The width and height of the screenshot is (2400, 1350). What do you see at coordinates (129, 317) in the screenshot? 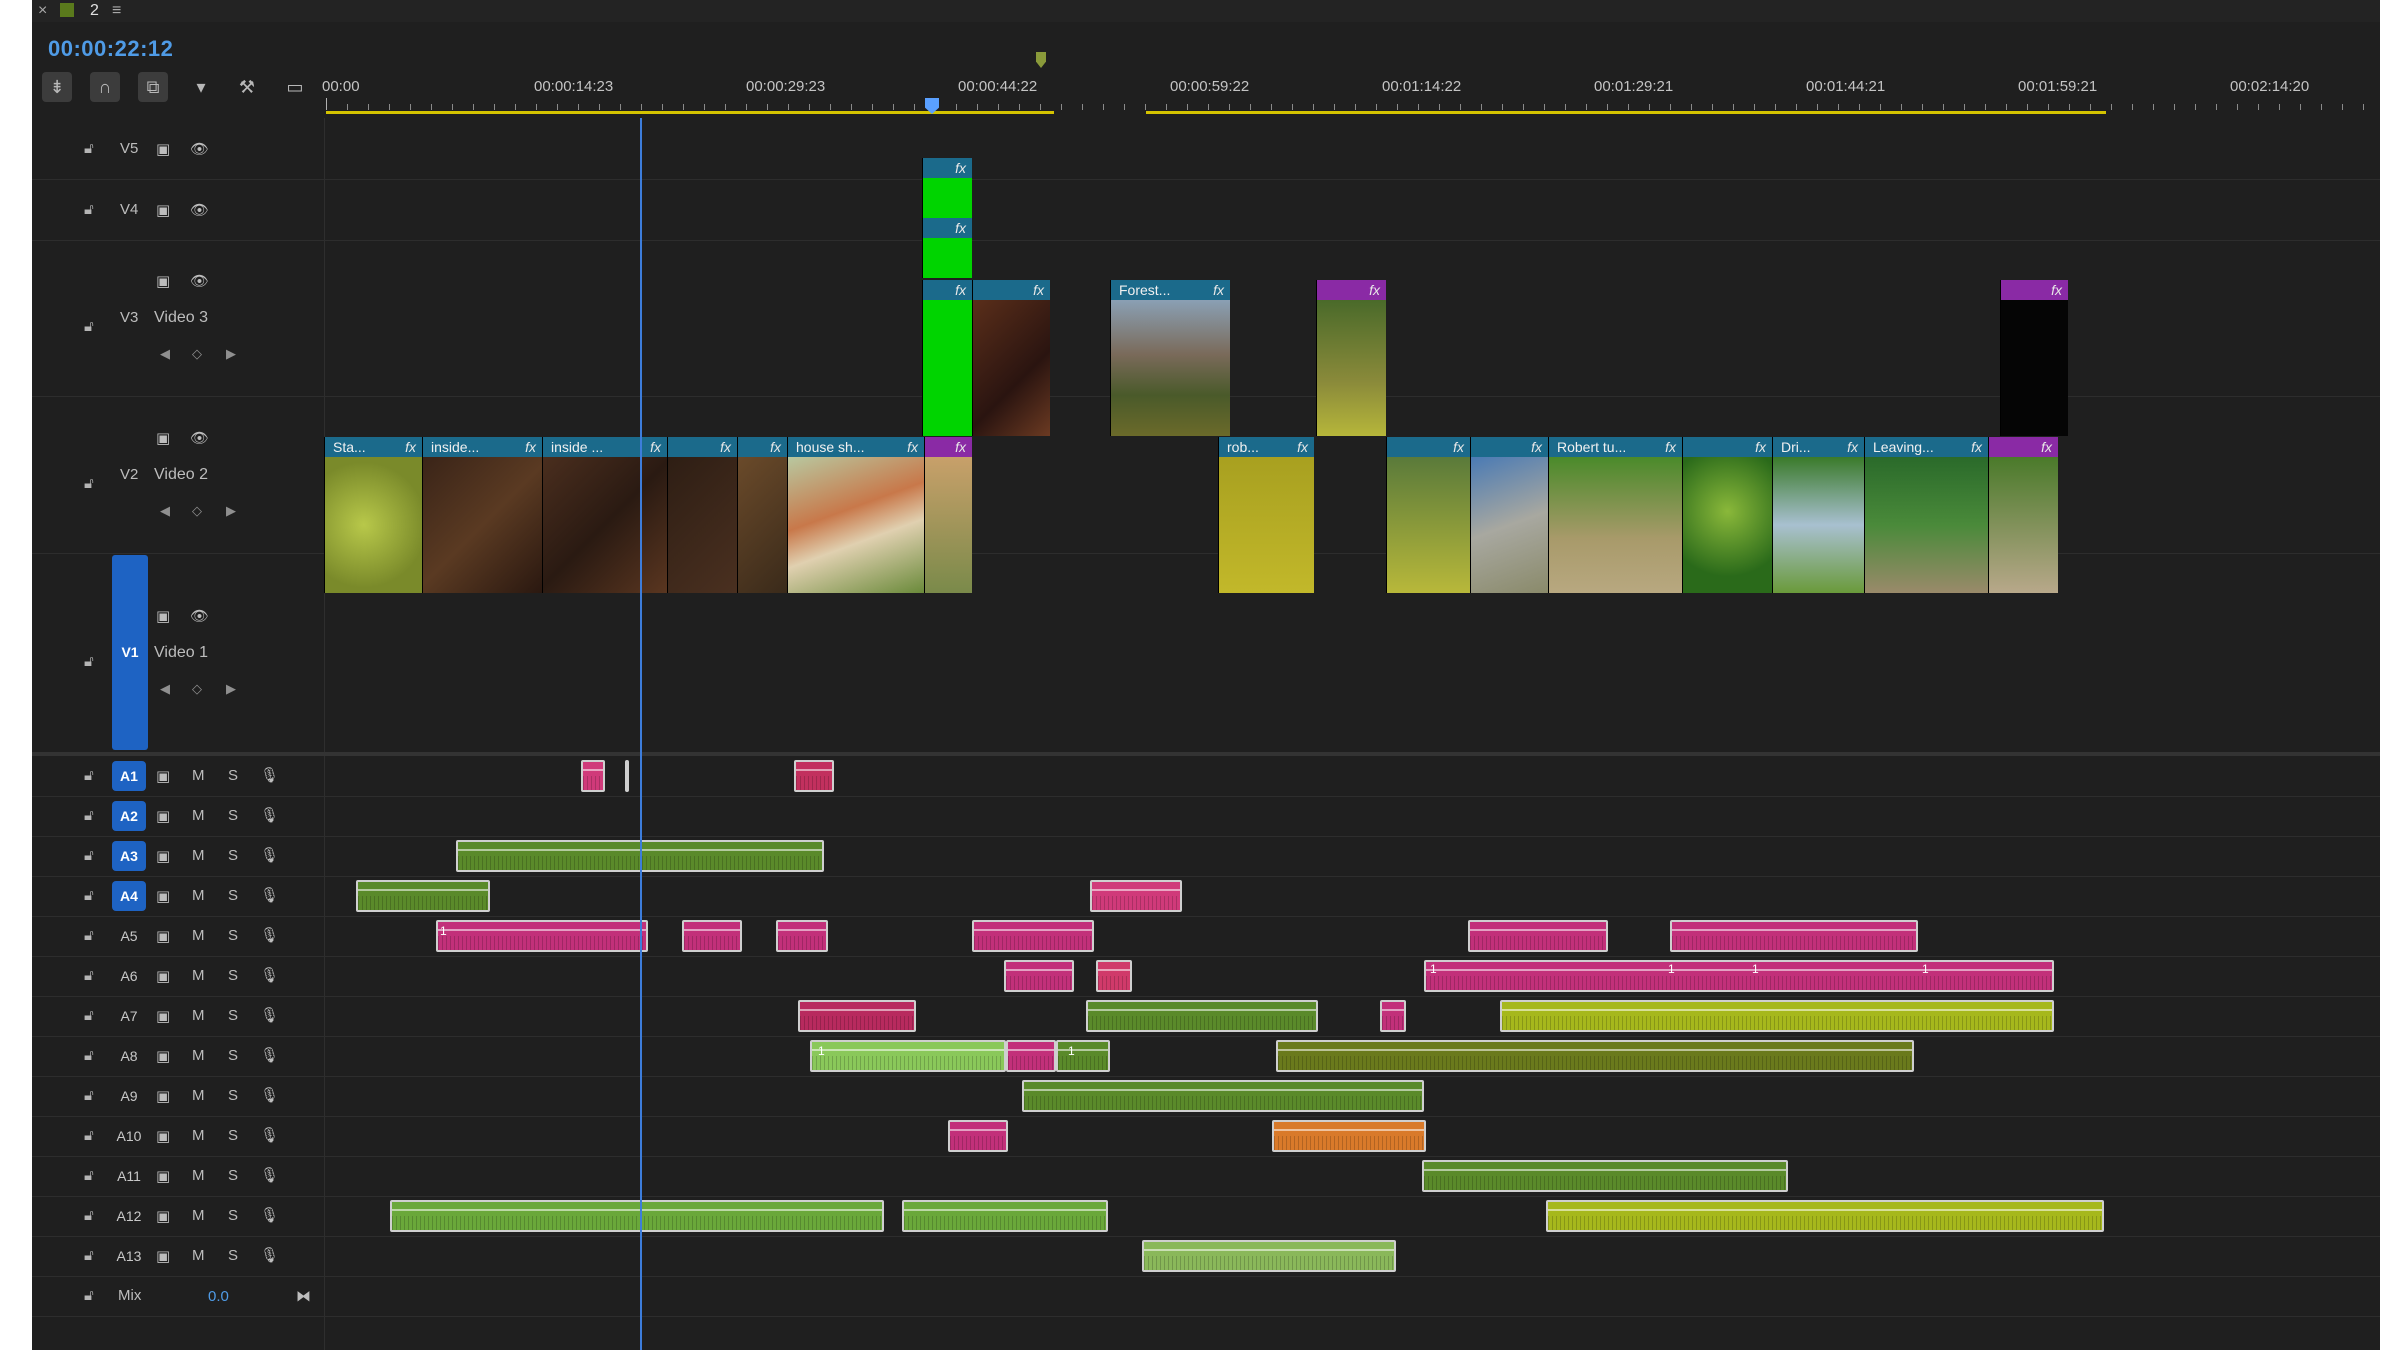
I see `track-id-label: V3` at bounding box center [129, 317].